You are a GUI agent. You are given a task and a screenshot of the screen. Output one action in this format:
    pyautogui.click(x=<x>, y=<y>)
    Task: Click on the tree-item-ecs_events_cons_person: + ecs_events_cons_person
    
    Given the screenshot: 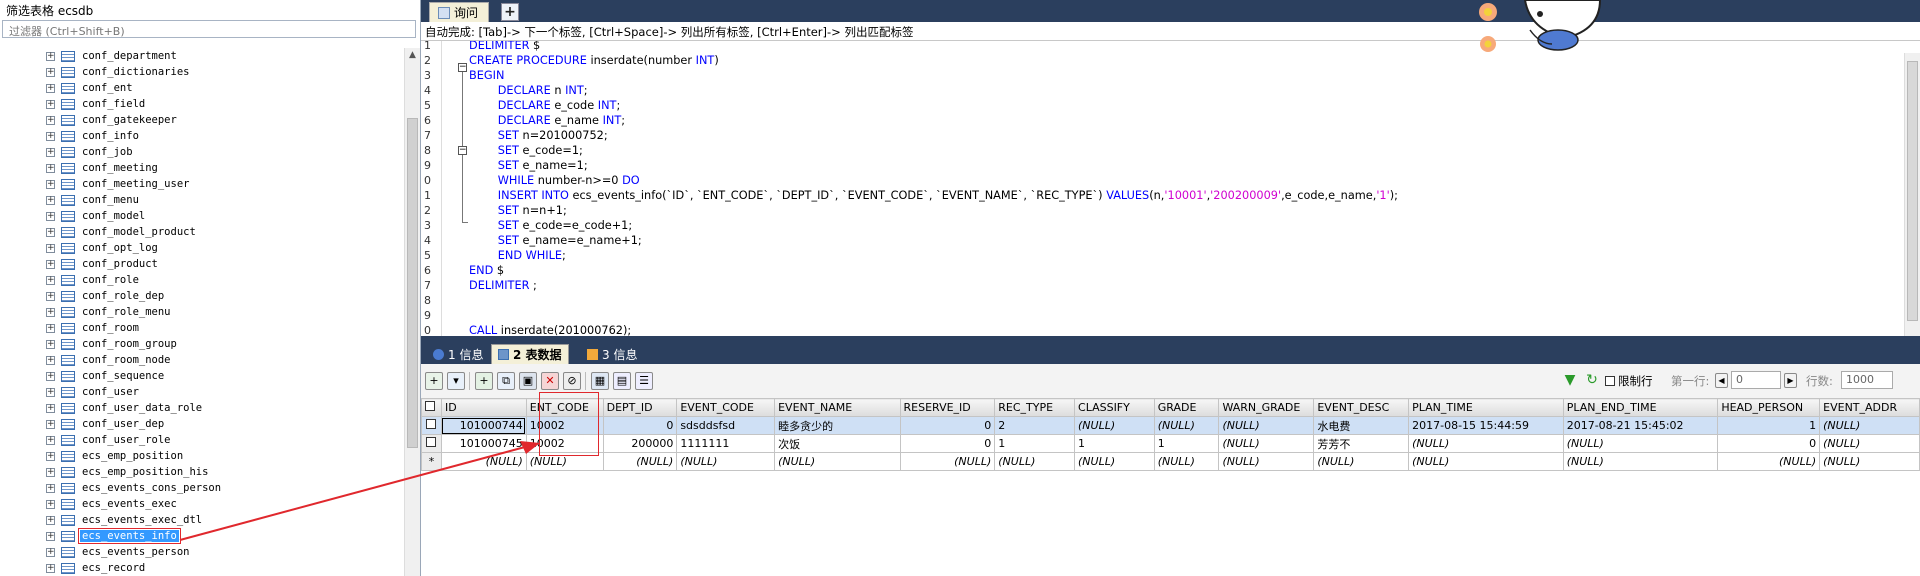 What is the action you would take?
    pyautogui.click(x=134, y=488)
    